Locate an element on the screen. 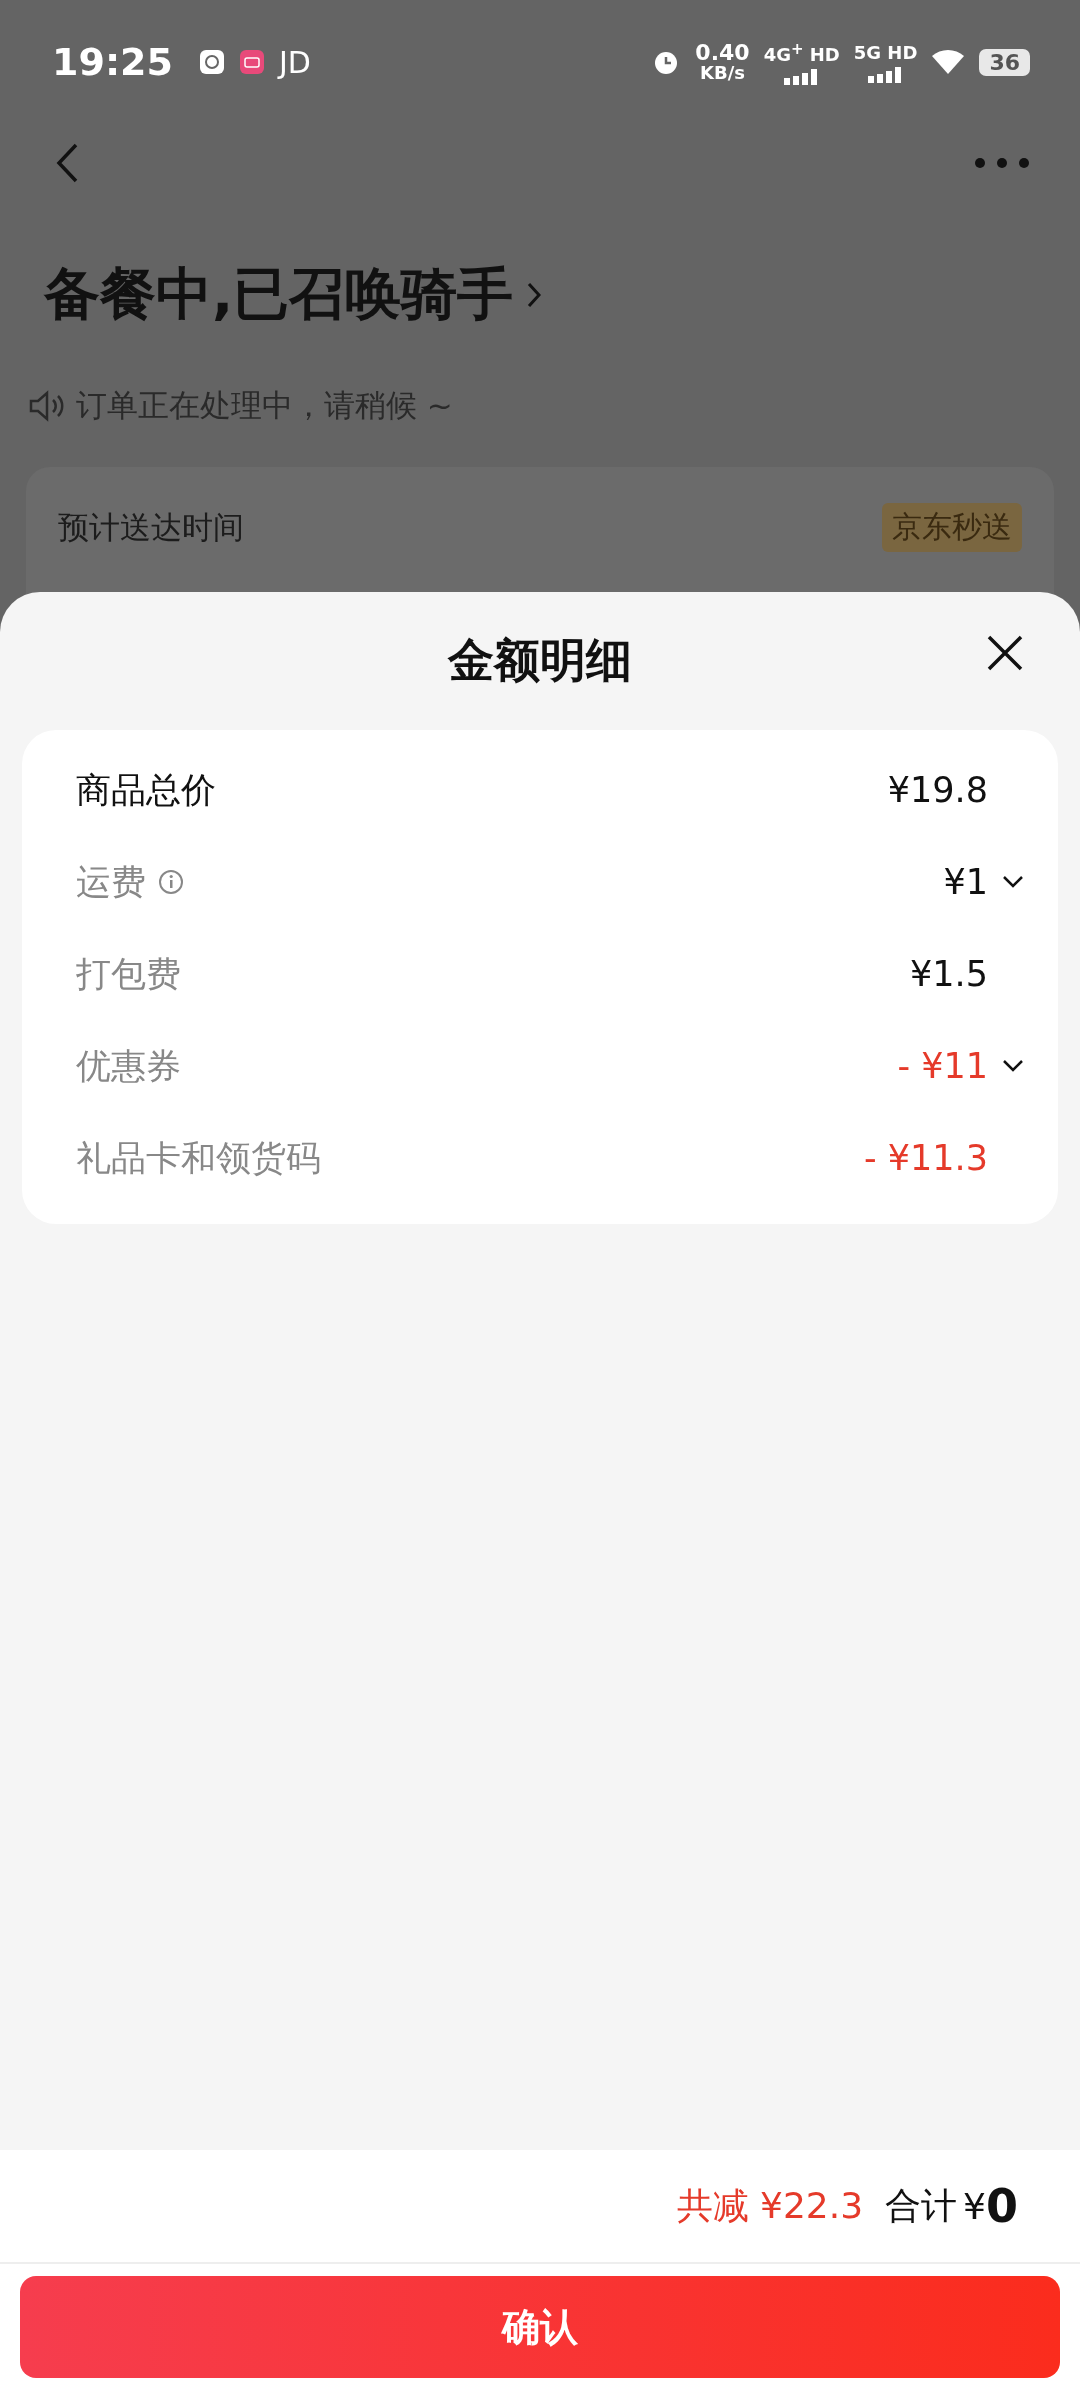 This screenshot has width=1080, height=2408. back-icon is located at coordinates (68, 162).